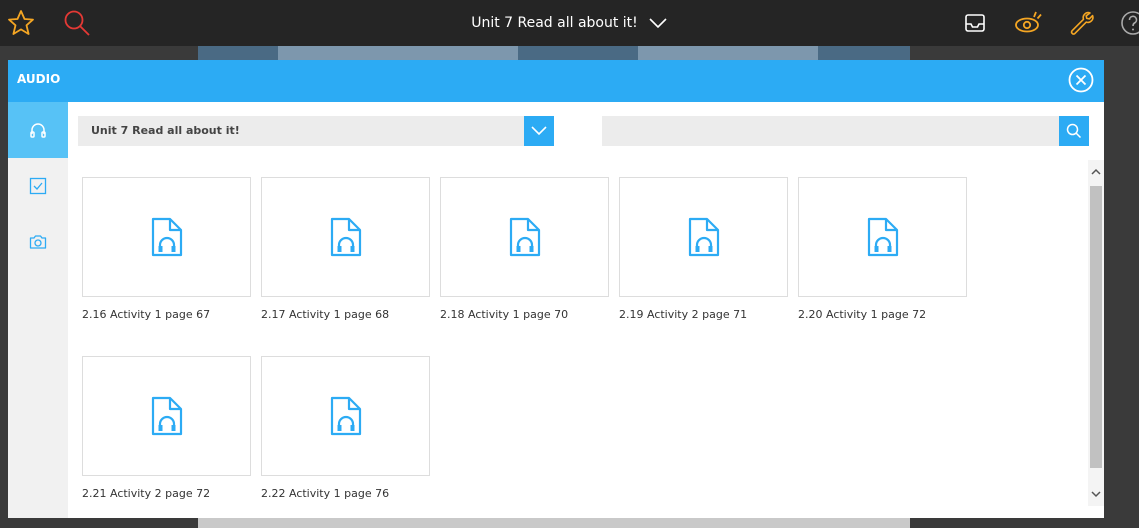 The height and width of the screenshot is (528, 1139). Describe the element at coordinates (316, 131) in the screenshot. I see `unit-dropdown: Unit 7 Read all about it!` at that location.